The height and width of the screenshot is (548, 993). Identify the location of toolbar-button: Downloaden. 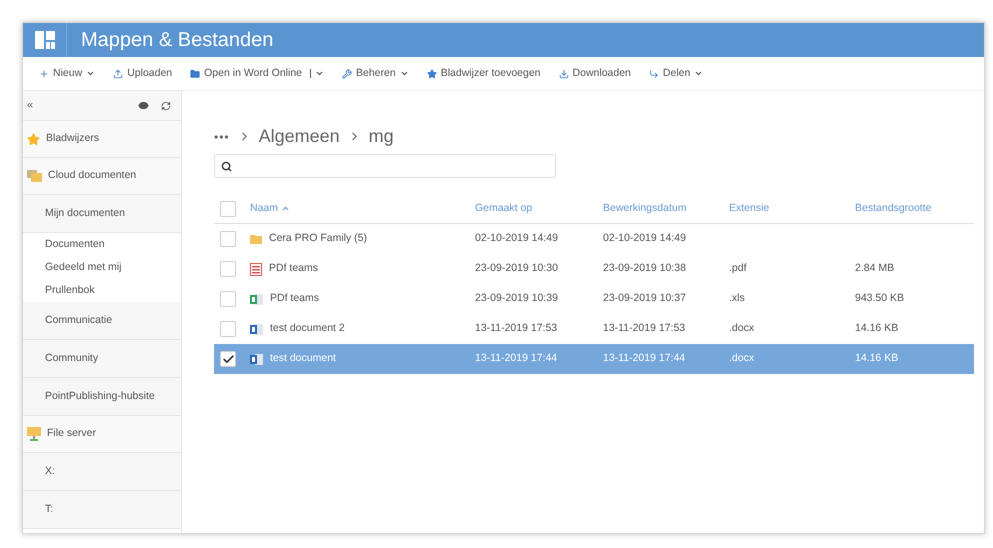
(594, 74).